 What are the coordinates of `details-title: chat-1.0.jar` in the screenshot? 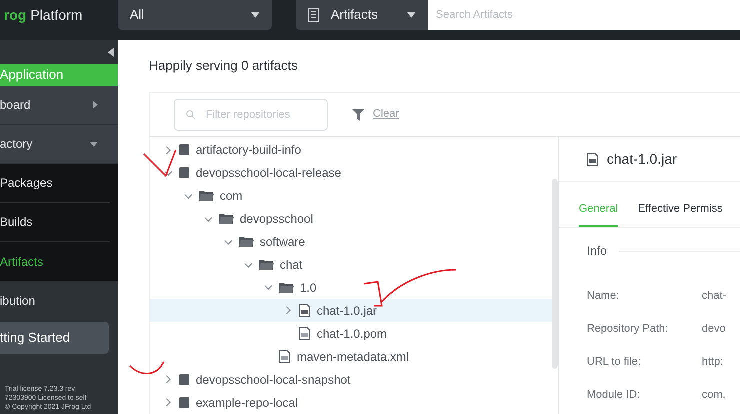 It's located at (642, 159).